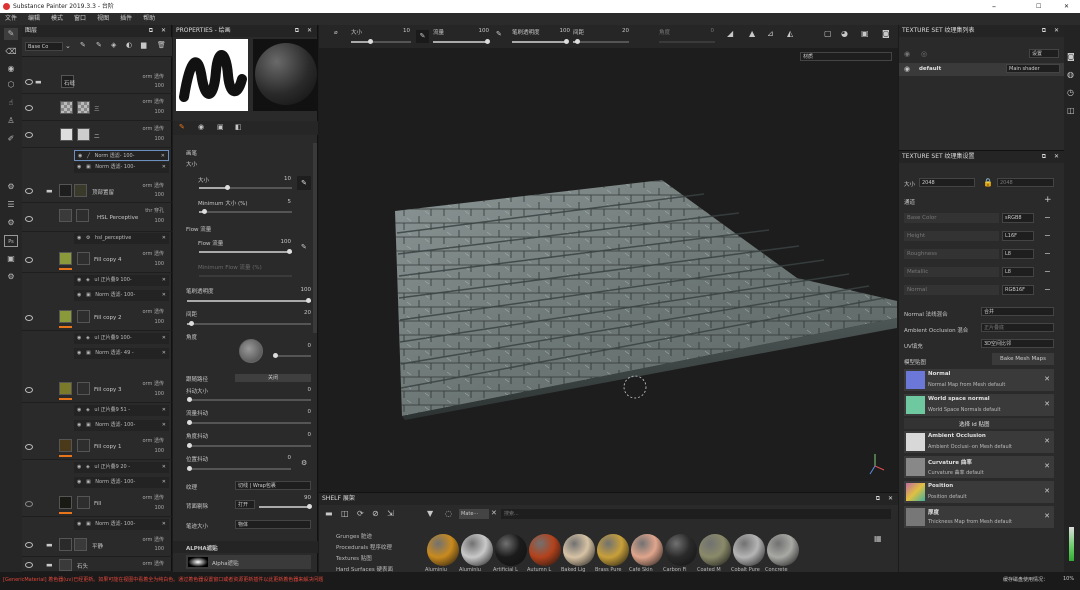 The image size is (1080, 590). Describe the element at coordinates (461, 41) in the screenshot. I see `toolbar-flow-slider` at that location.